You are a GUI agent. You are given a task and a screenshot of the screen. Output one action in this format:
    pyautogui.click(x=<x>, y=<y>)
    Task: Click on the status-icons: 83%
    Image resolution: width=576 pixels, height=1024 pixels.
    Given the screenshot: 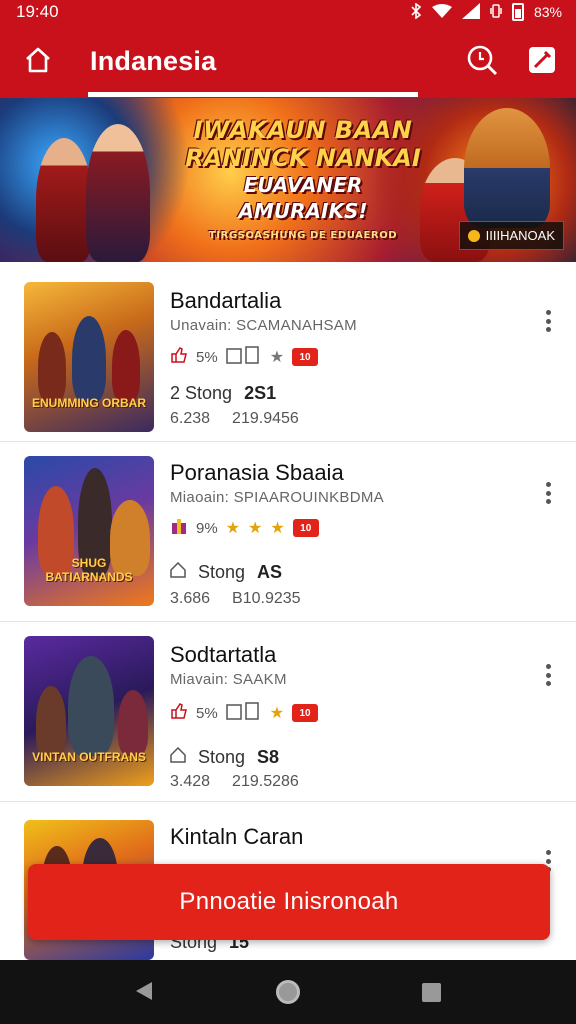 What is the action you would take?
    pyautogui.click(x=486, y=11)
    